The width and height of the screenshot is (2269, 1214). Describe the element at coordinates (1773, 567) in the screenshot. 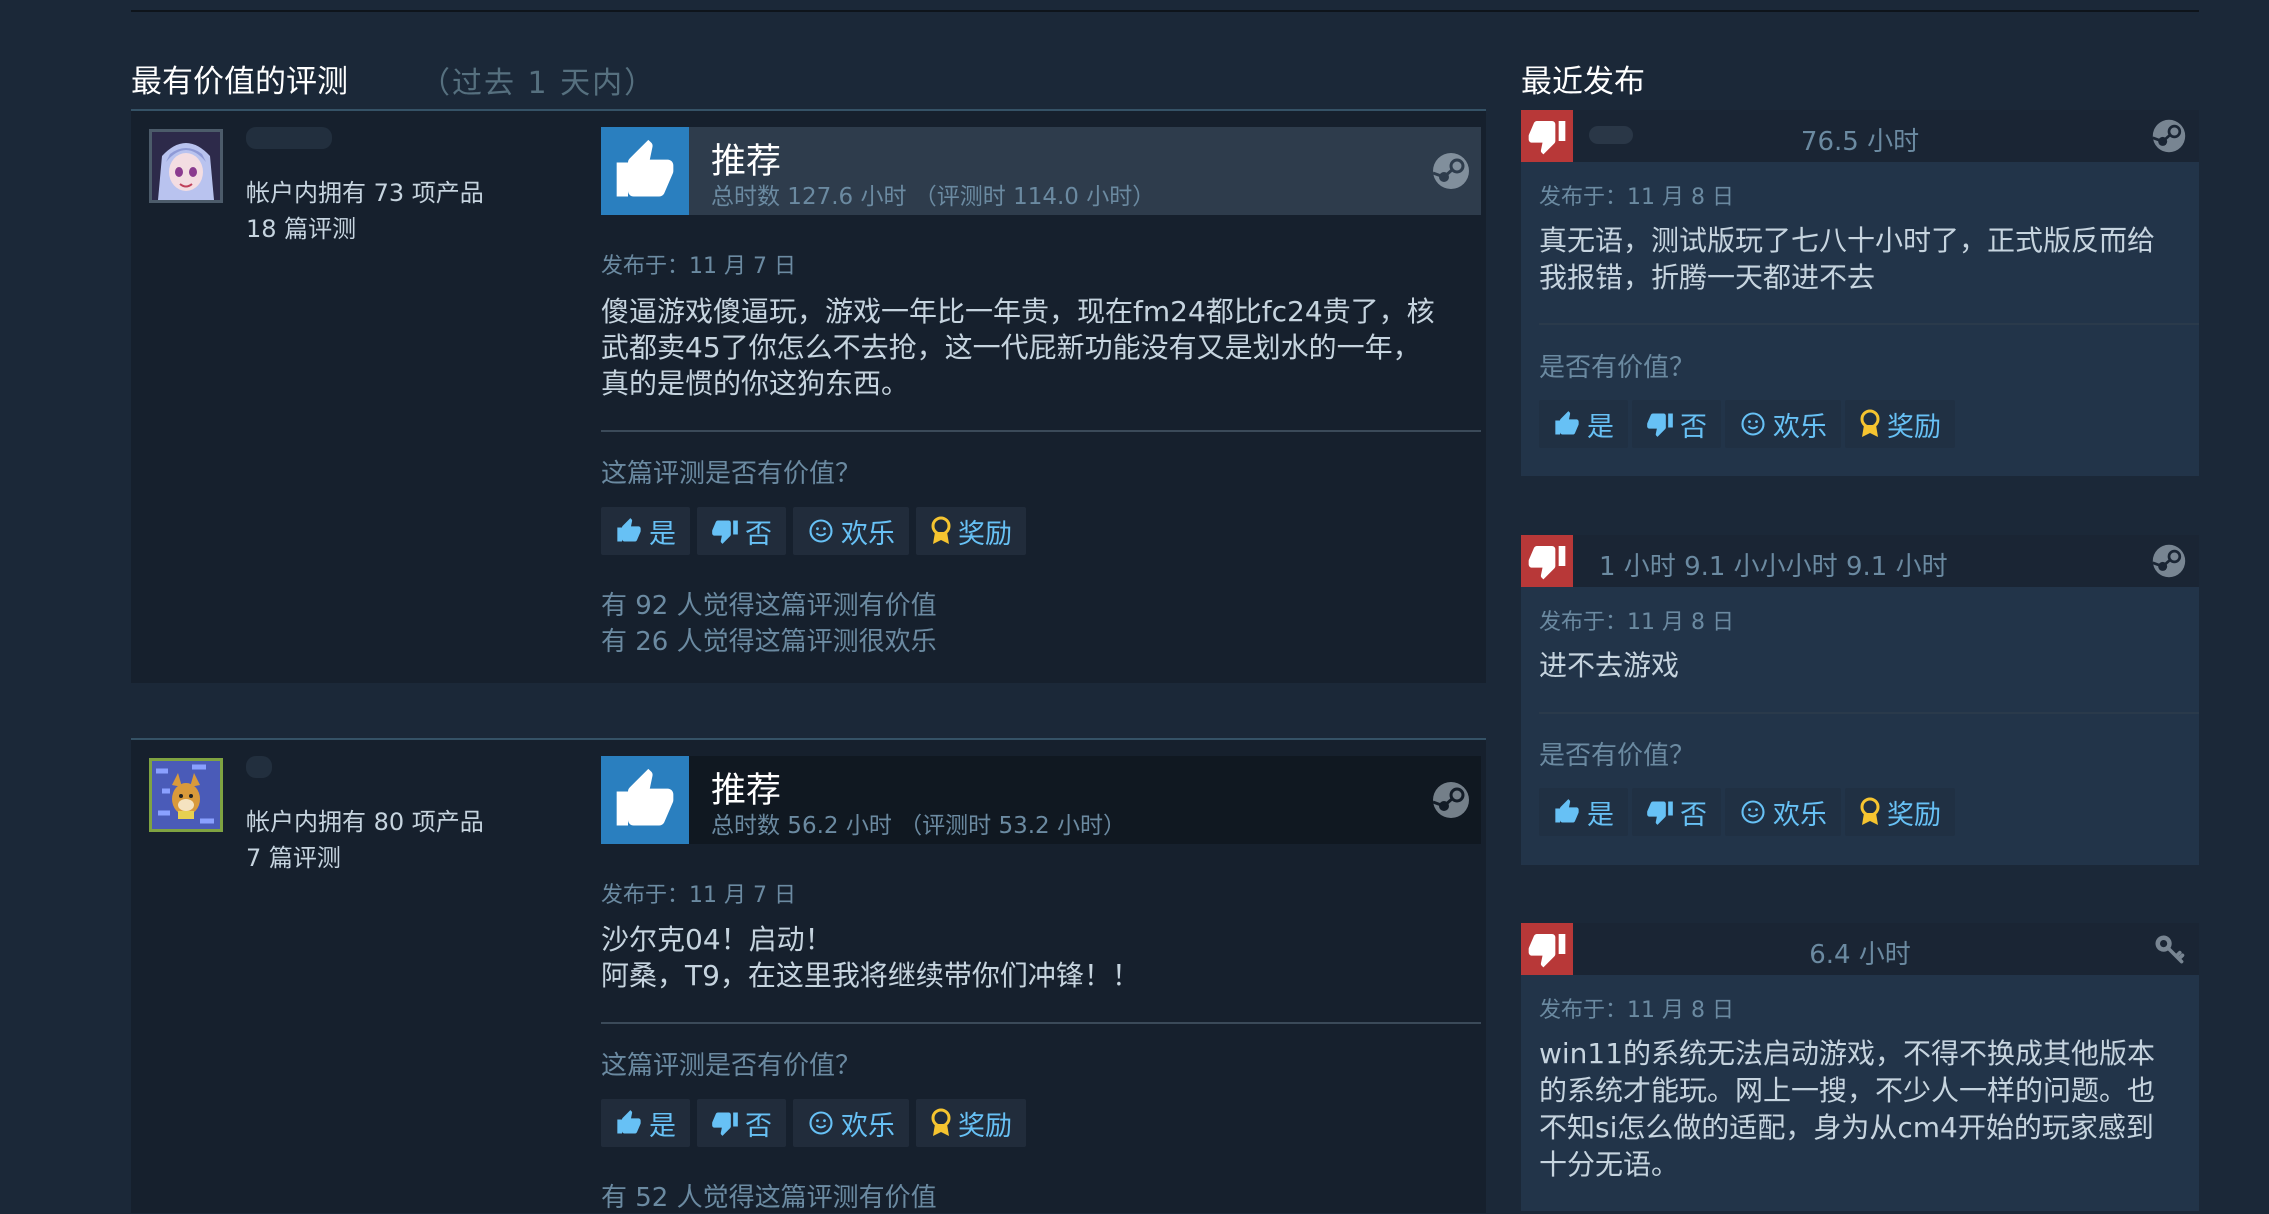

I see `playtime: 1 小时 9.1 小小小时 9.1 小时` at that location.